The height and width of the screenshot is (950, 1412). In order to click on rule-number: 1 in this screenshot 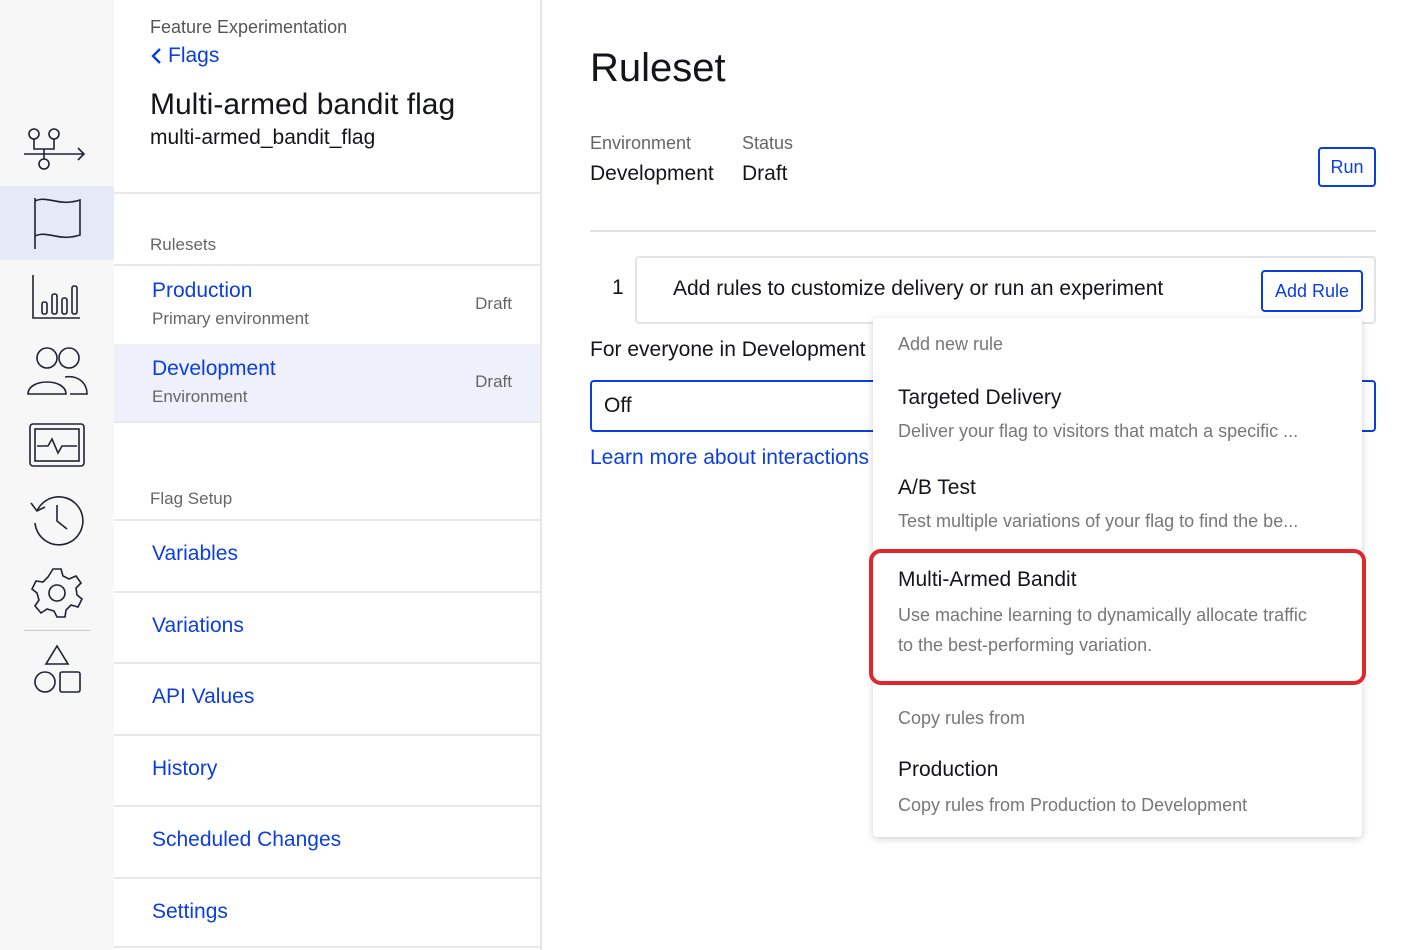, I will do `click(618, 287)`.